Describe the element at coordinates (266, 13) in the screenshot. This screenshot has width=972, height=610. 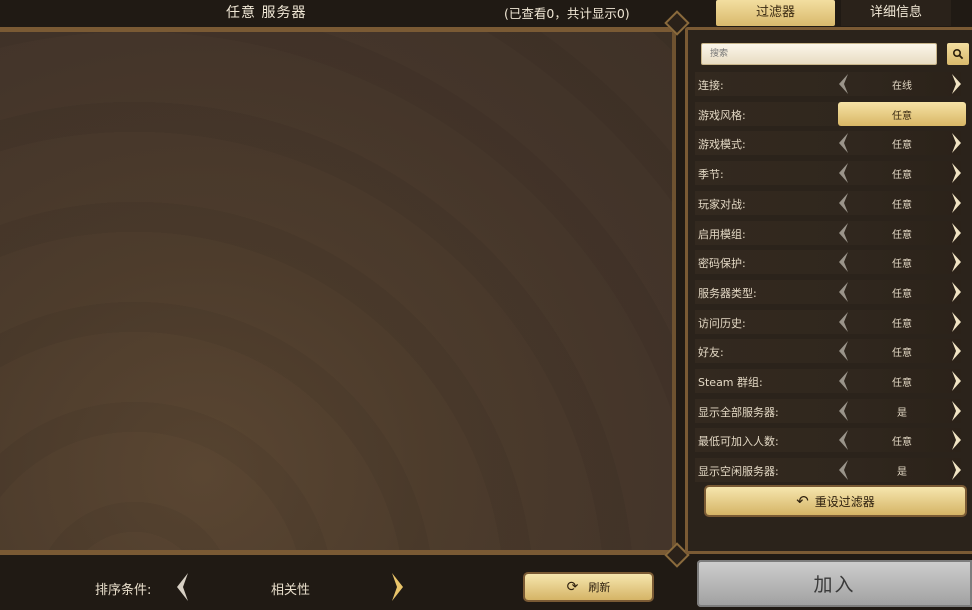
I see `page-title: 任意 服务器` at that location.